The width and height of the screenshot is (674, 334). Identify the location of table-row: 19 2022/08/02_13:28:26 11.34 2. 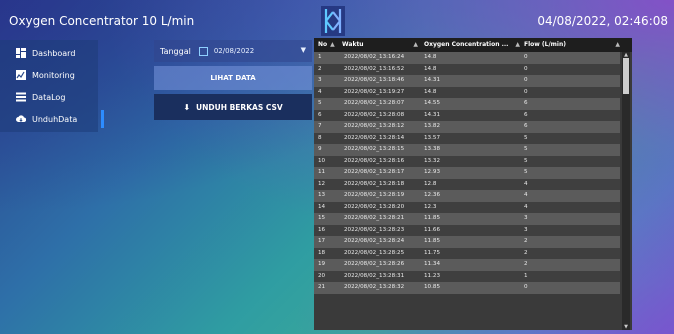
(467, 265).